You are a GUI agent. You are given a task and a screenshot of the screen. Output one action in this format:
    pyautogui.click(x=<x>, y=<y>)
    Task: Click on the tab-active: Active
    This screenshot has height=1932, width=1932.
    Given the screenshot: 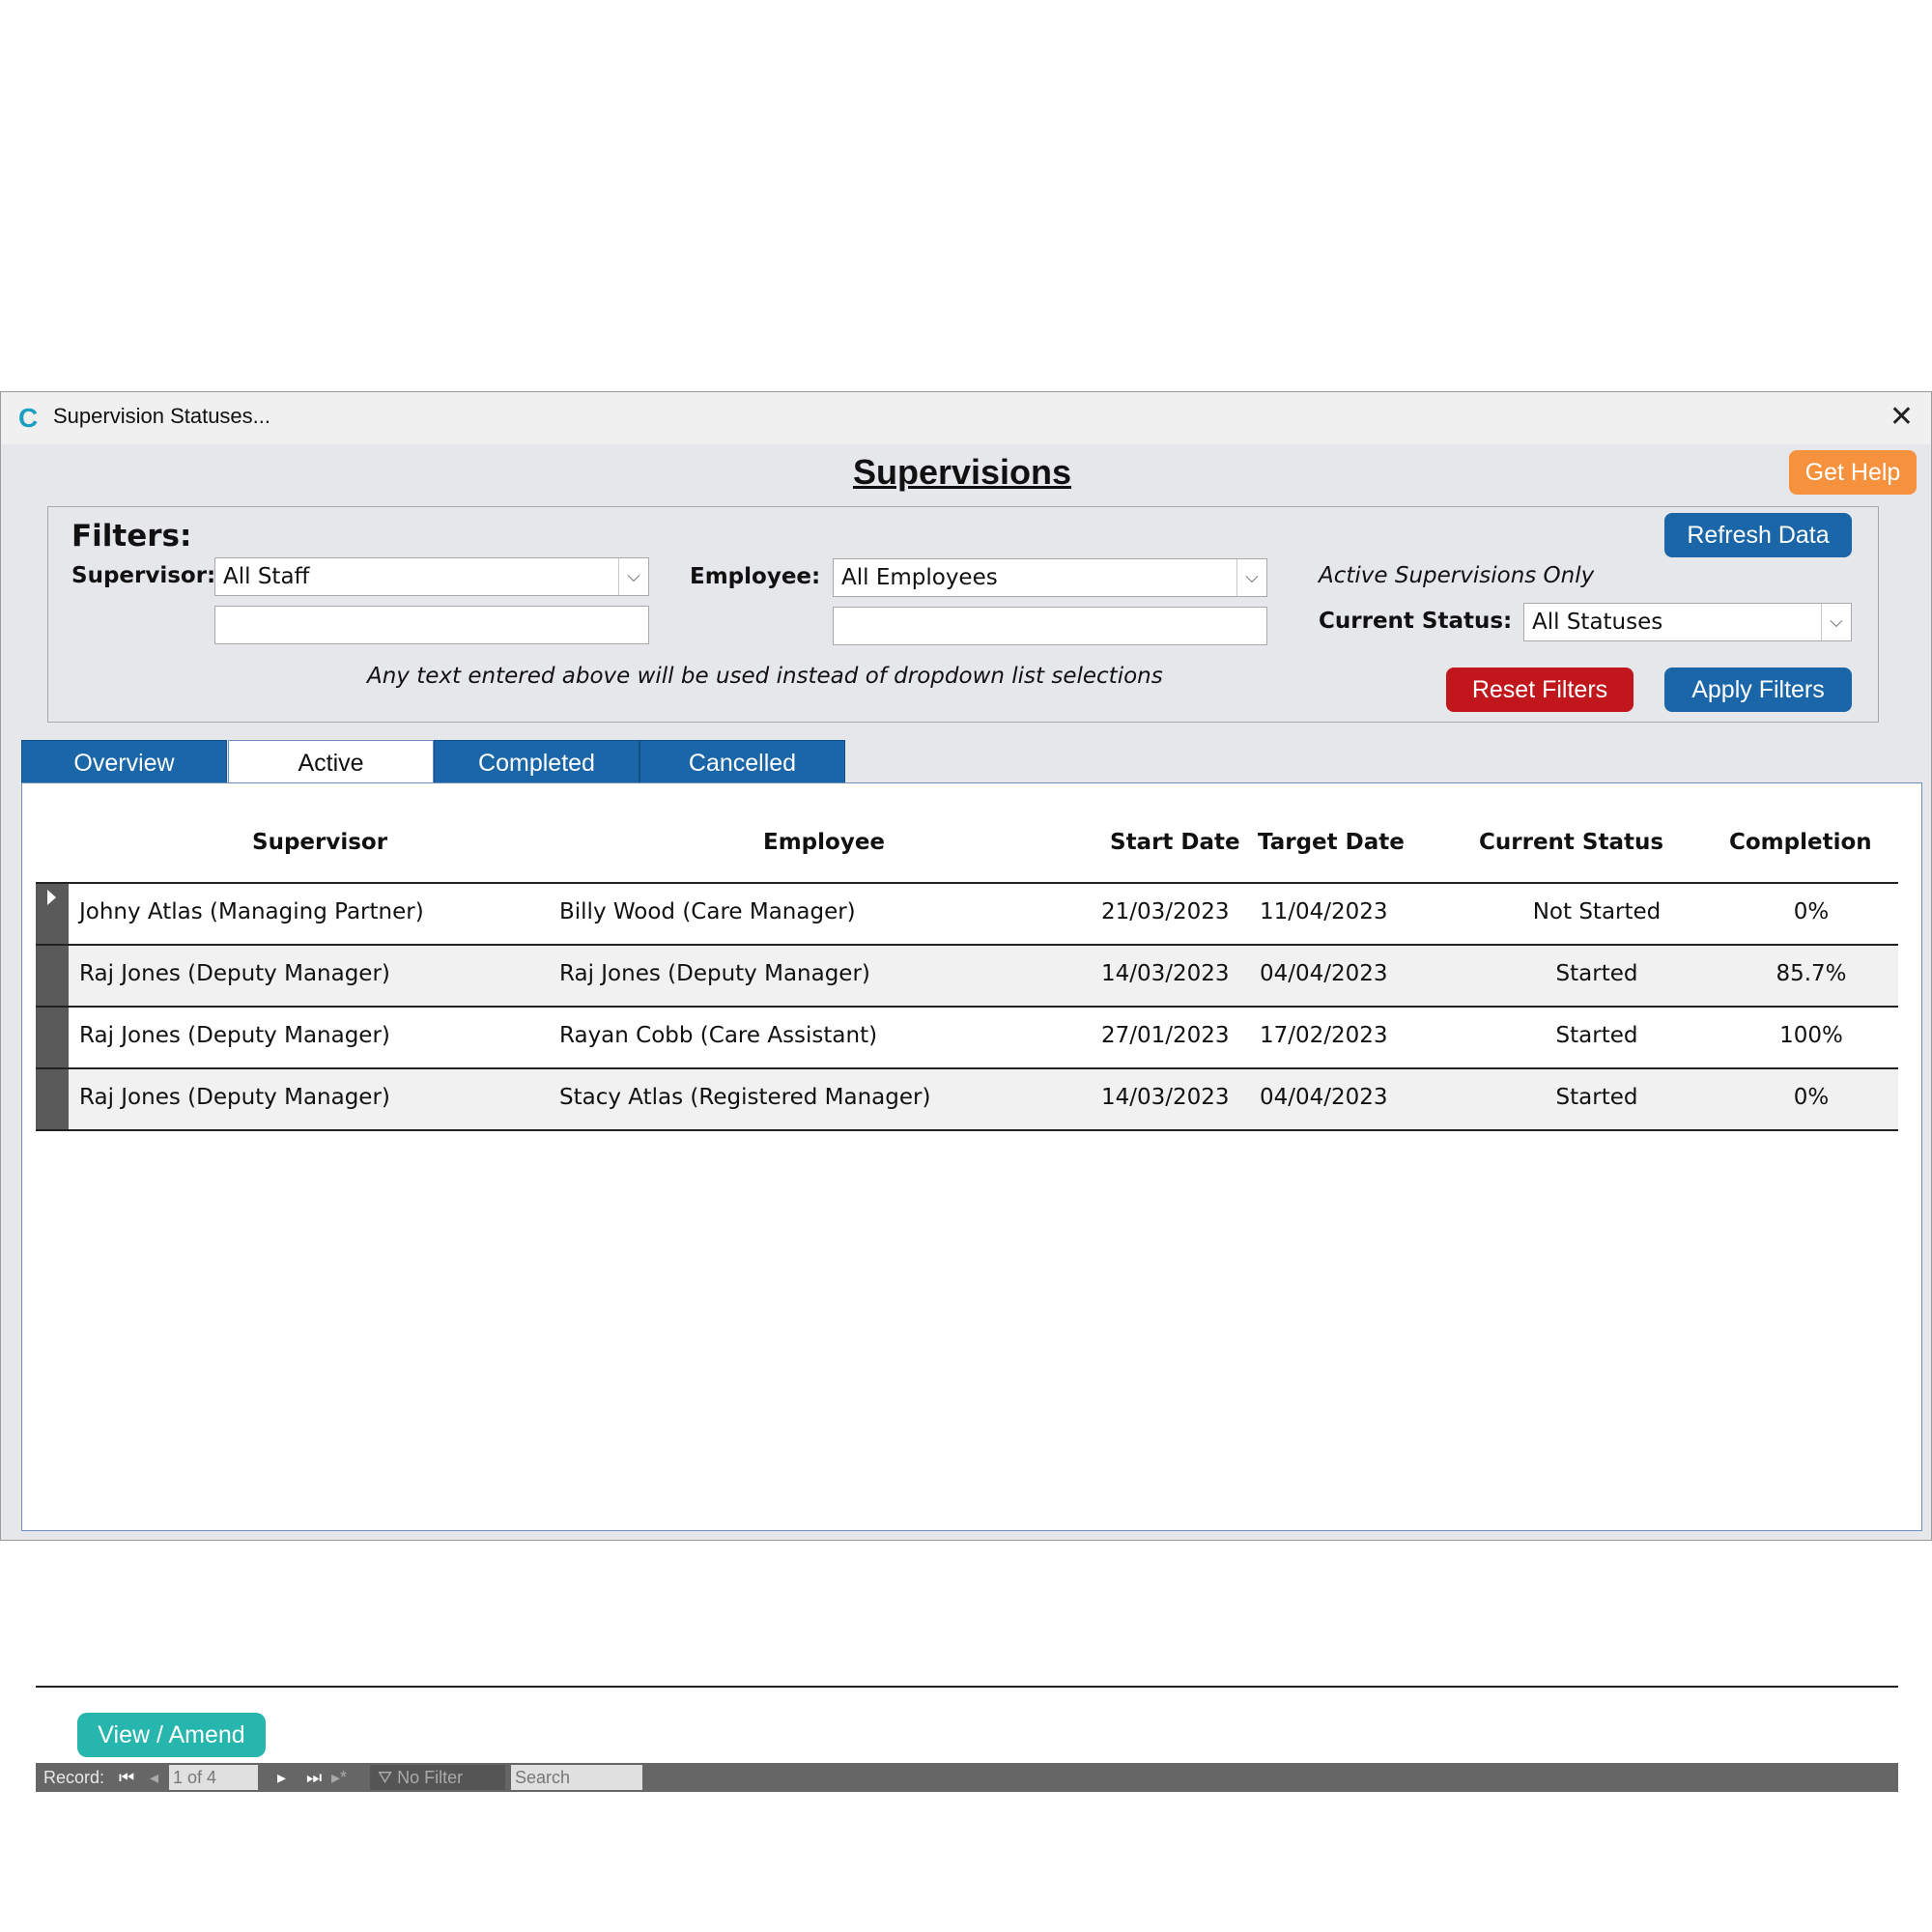 What is the action you would take?
    pyautogui.click(x=331, y=763)
    